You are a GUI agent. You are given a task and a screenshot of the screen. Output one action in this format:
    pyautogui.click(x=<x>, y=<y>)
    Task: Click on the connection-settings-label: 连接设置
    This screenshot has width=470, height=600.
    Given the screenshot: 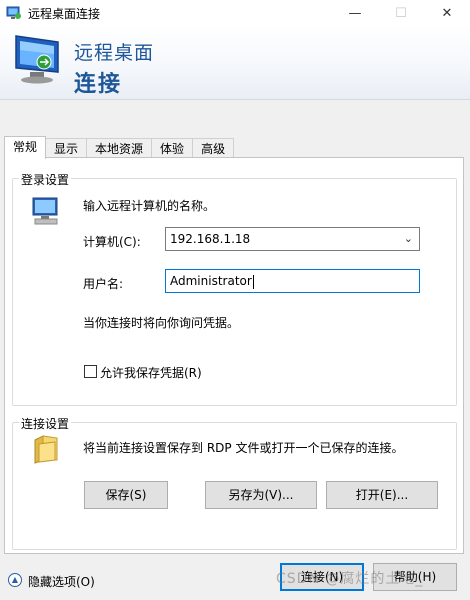 What is the action you would take?
    pyautogui.click(x=45, y=423)
    